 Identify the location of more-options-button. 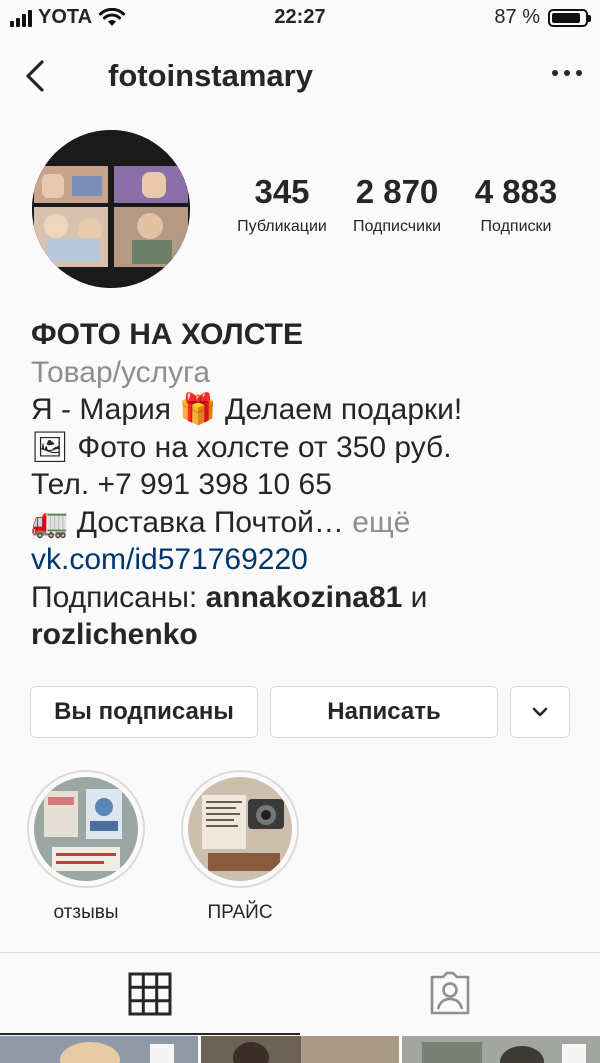
(567, 73).